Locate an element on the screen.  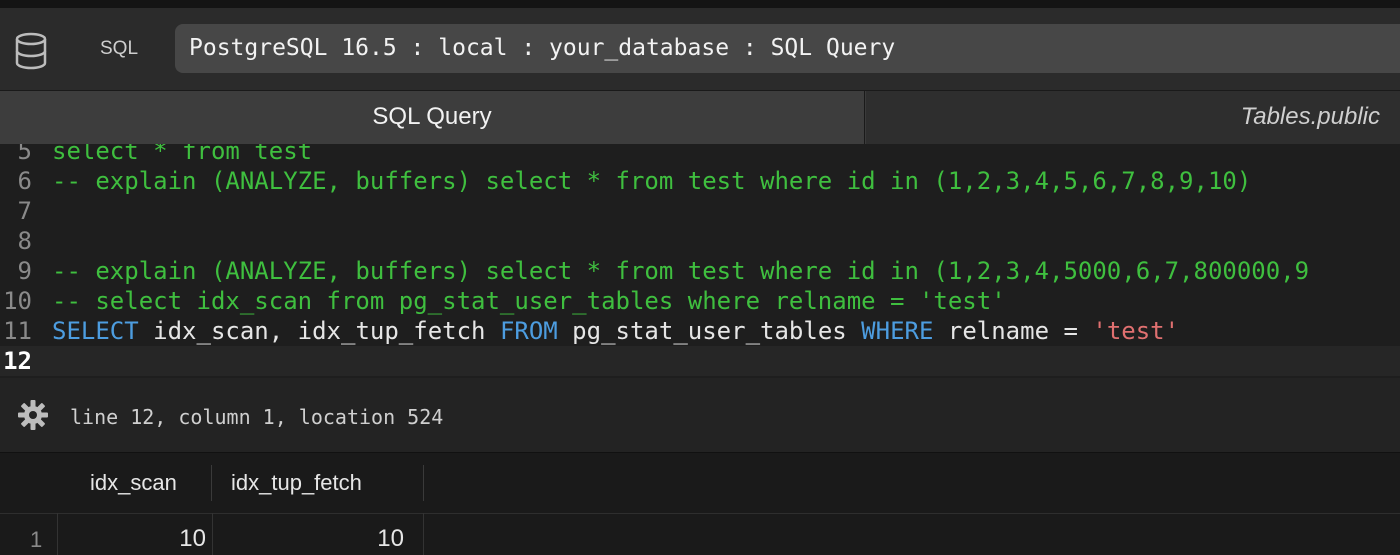
tab-bar: SQL Query Tables.public is located at coordinates (700, 117).